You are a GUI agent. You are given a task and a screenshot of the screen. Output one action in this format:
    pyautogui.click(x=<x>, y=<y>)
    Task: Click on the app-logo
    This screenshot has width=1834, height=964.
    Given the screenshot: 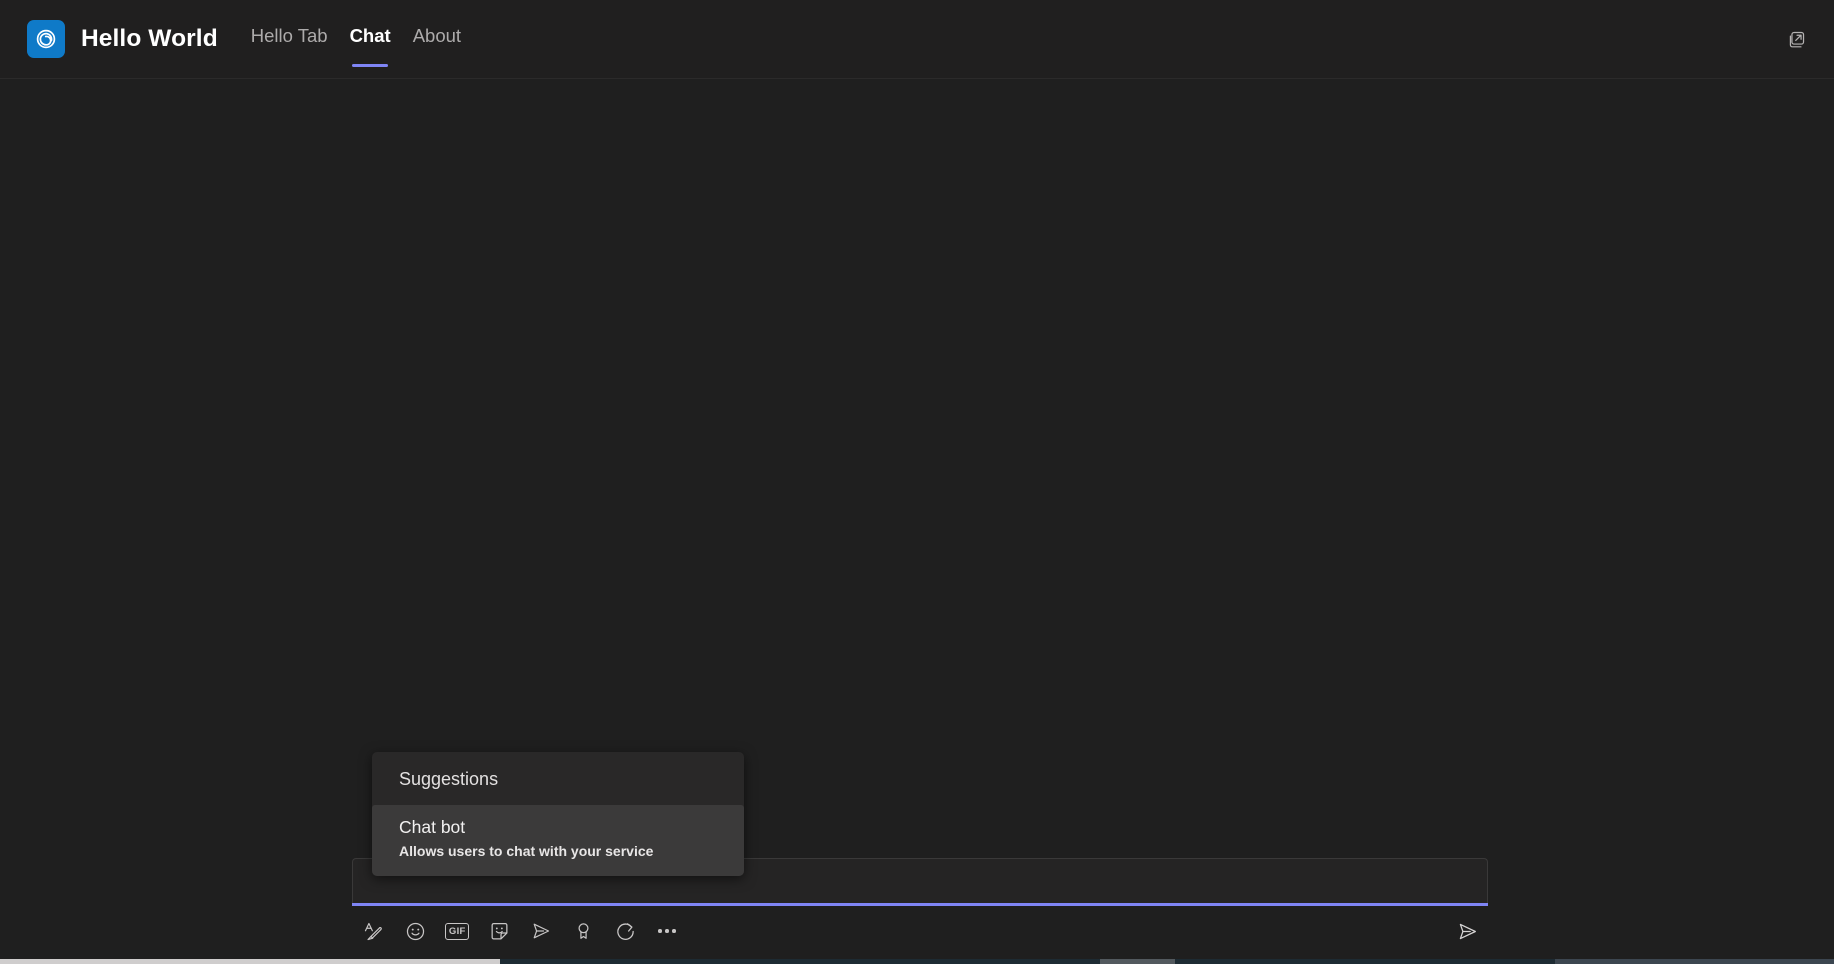 What is the action you would take?
    pyautogui.click(x=46, y=39)
    